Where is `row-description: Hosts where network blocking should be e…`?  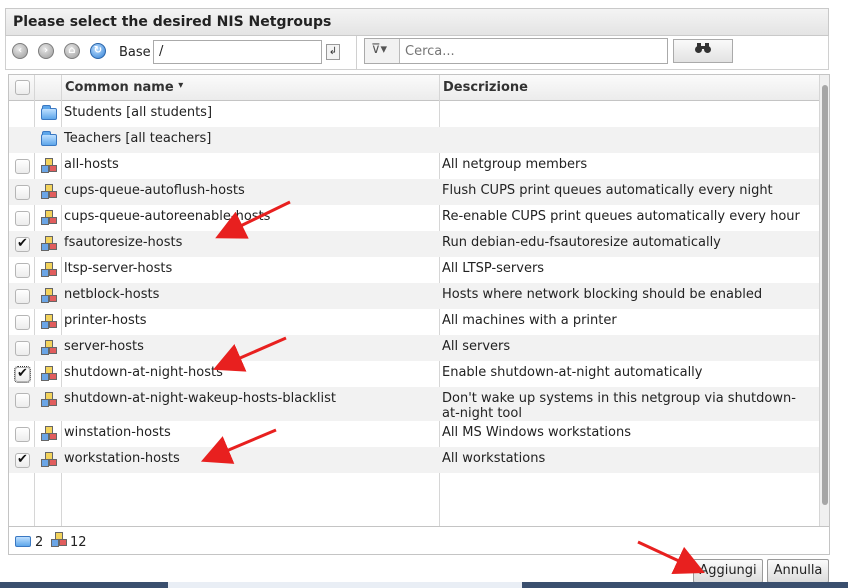 row-description: Hosts where network blocking should be e… is located at coordinates (602, 294).